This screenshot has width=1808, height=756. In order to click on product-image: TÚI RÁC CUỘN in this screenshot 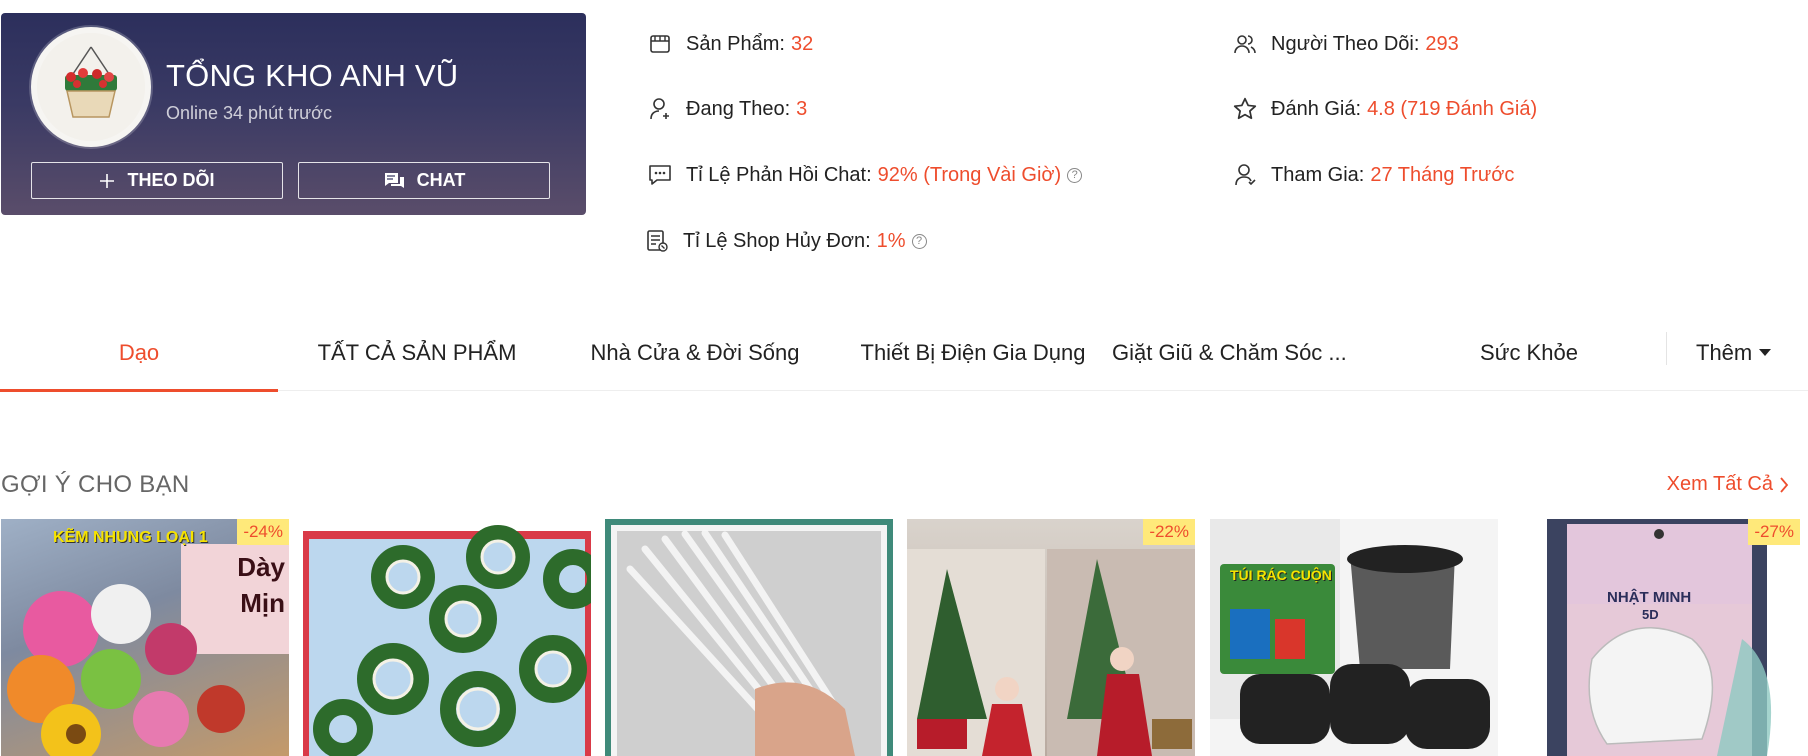, I will do `click(1354, 637)`.